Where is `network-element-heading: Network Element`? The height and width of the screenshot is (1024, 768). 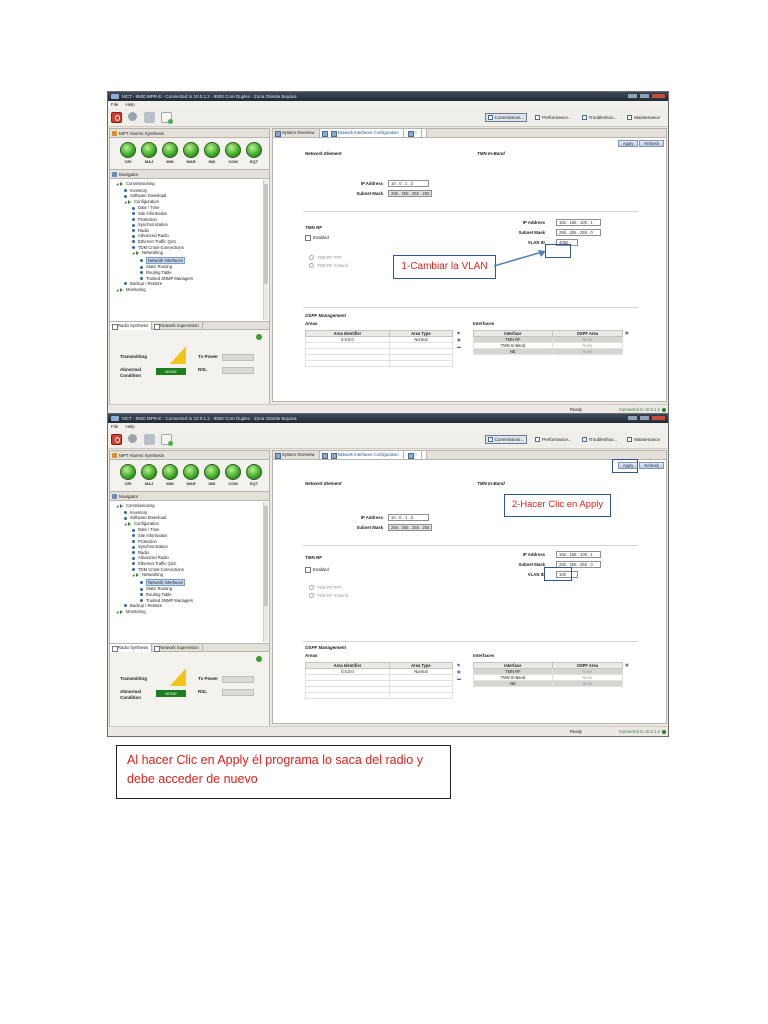 network-element-heading: Network Element is located at coordinates (323, 153).